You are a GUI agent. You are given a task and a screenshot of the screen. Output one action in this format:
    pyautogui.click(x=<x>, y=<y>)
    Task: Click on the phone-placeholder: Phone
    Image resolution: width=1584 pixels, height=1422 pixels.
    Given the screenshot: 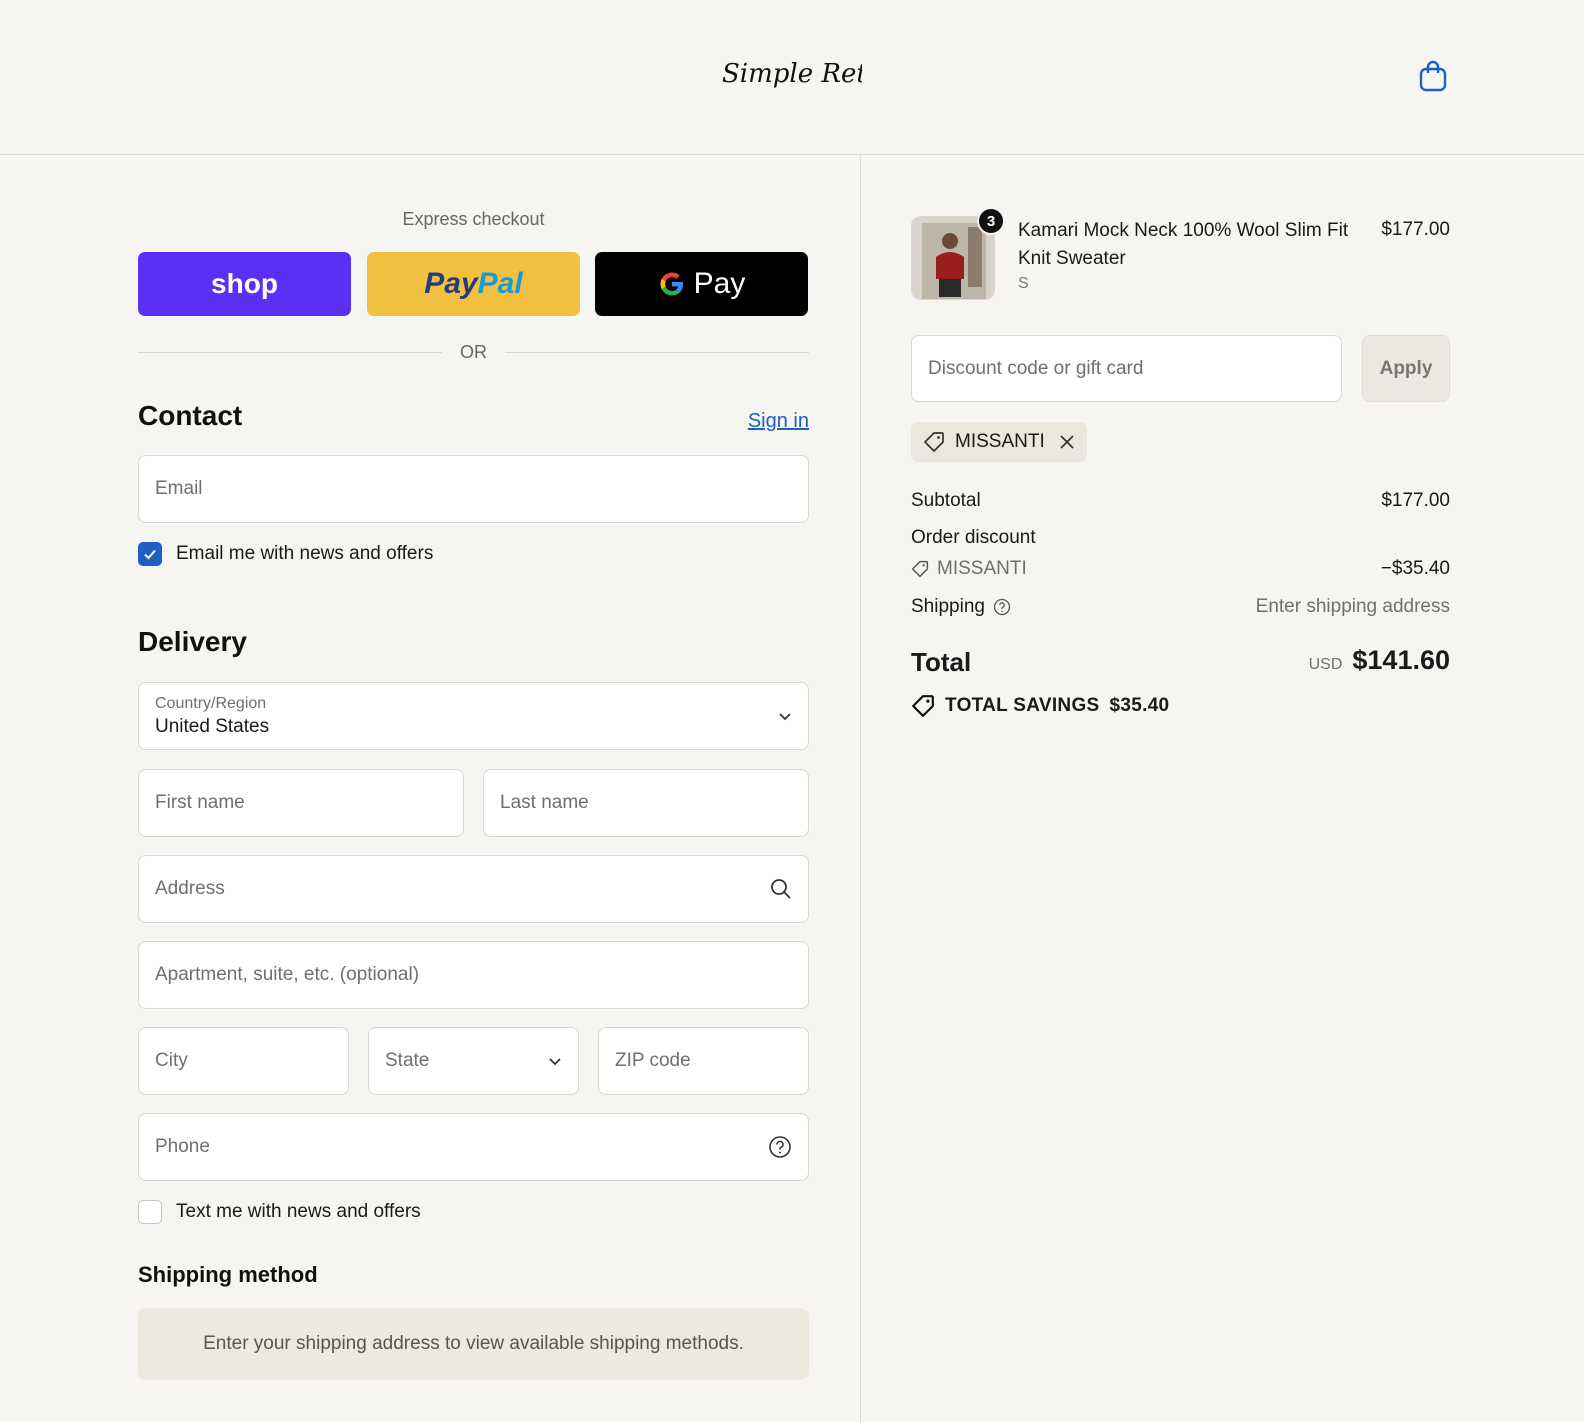 What is the action you would take?
    pyautogui.click(x=182, y=1146)
    